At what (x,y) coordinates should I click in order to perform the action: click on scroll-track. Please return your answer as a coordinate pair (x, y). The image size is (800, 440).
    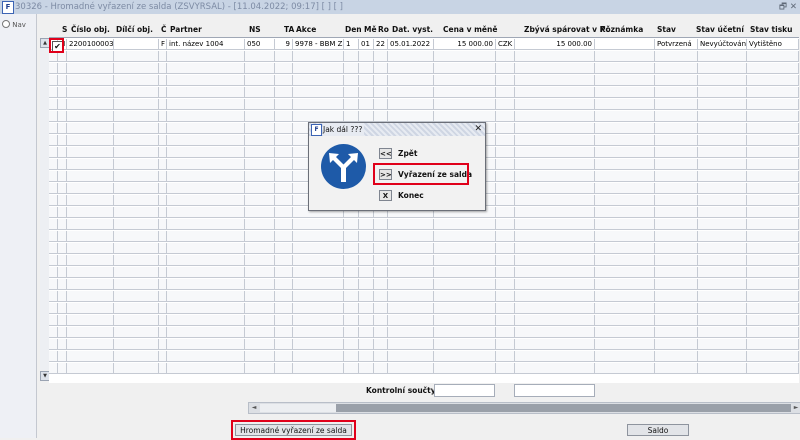
    Looking at the image, I should click on (298, 408).